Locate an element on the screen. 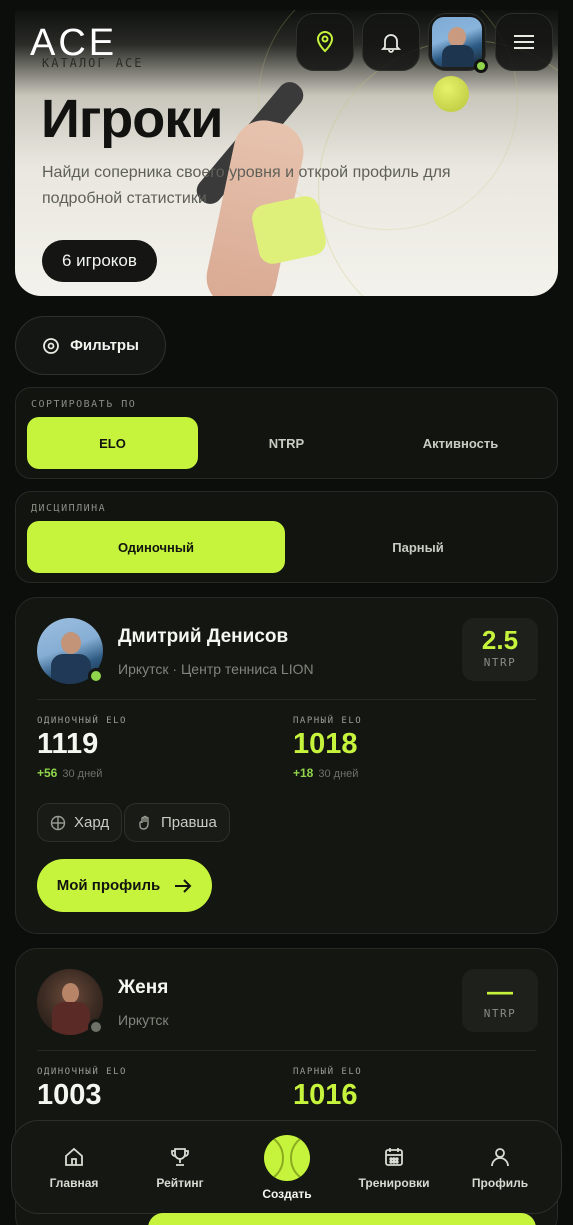  menu-icon is located at coordinates (524, 42).